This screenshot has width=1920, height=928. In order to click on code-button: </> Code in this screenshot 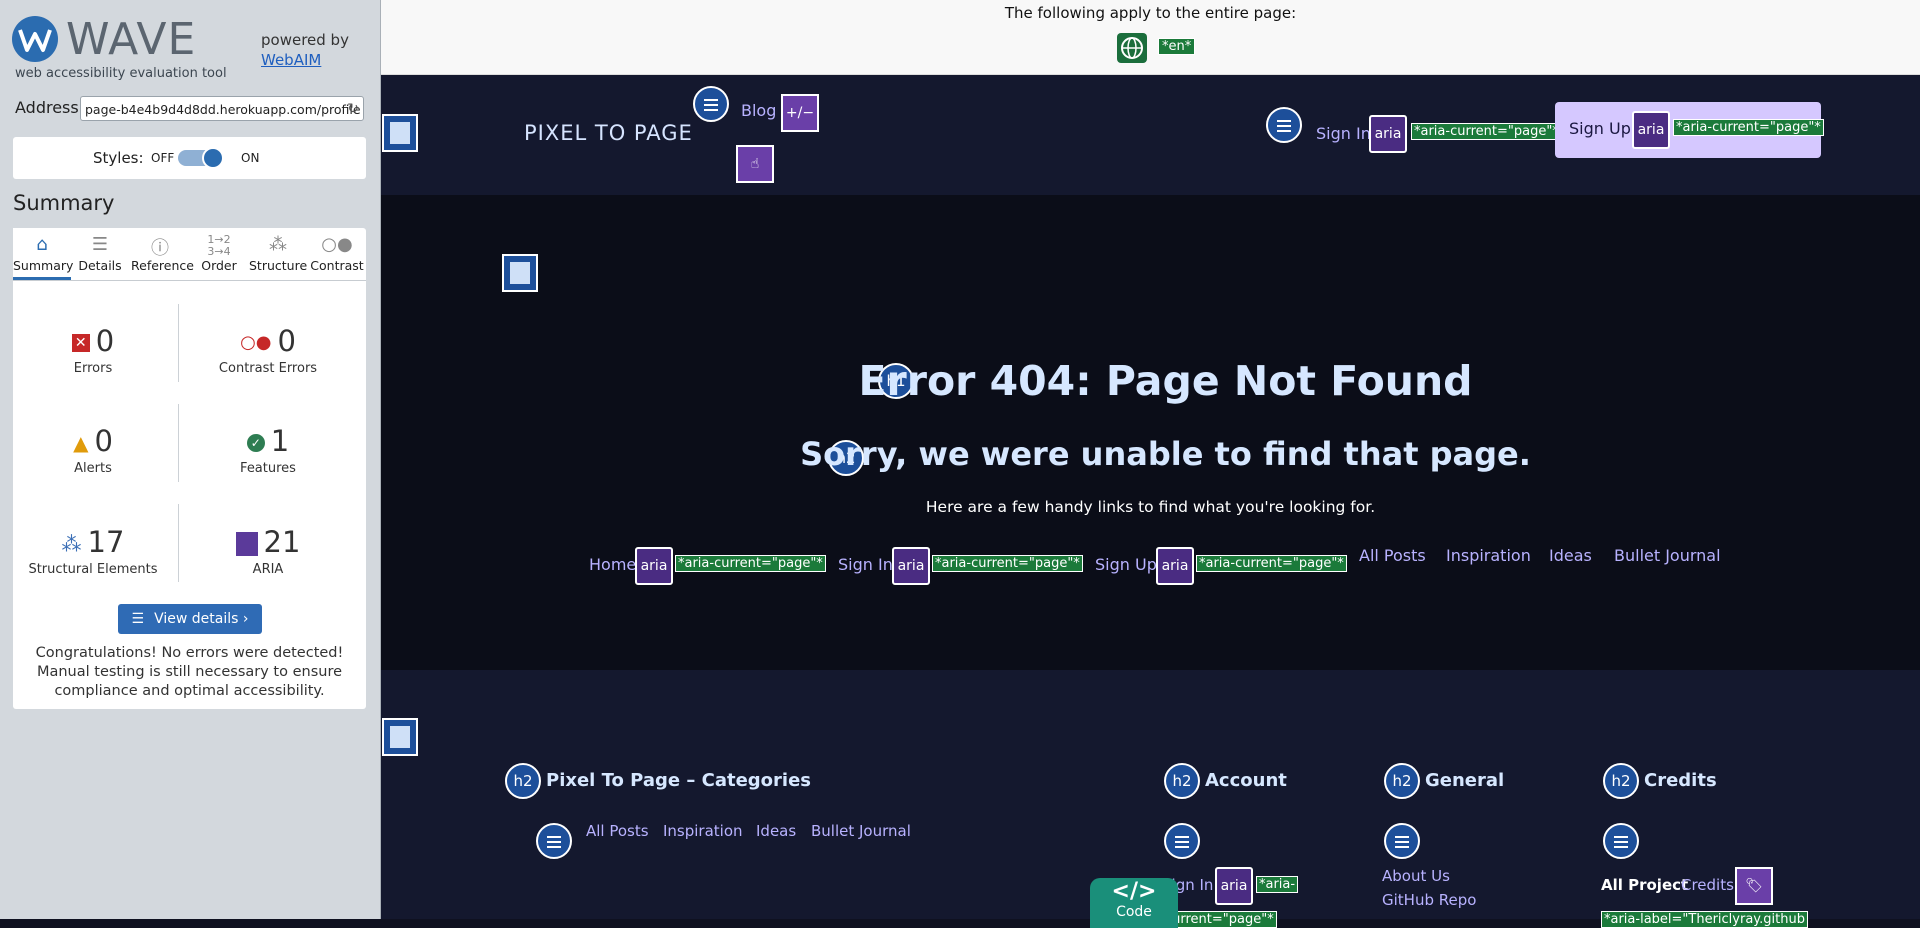, I will do `click(1134, 903)`.